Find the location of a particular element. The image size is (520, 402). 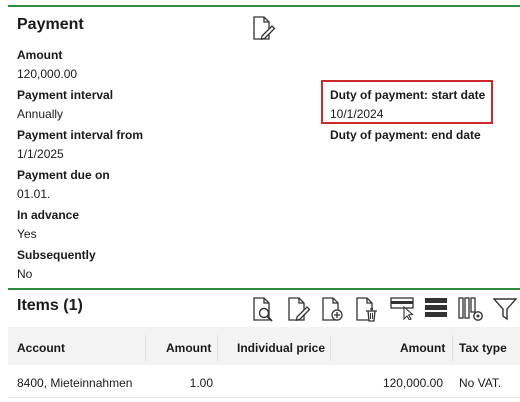

column-header-total-amount: Amount is located at coordinates (422, 348).